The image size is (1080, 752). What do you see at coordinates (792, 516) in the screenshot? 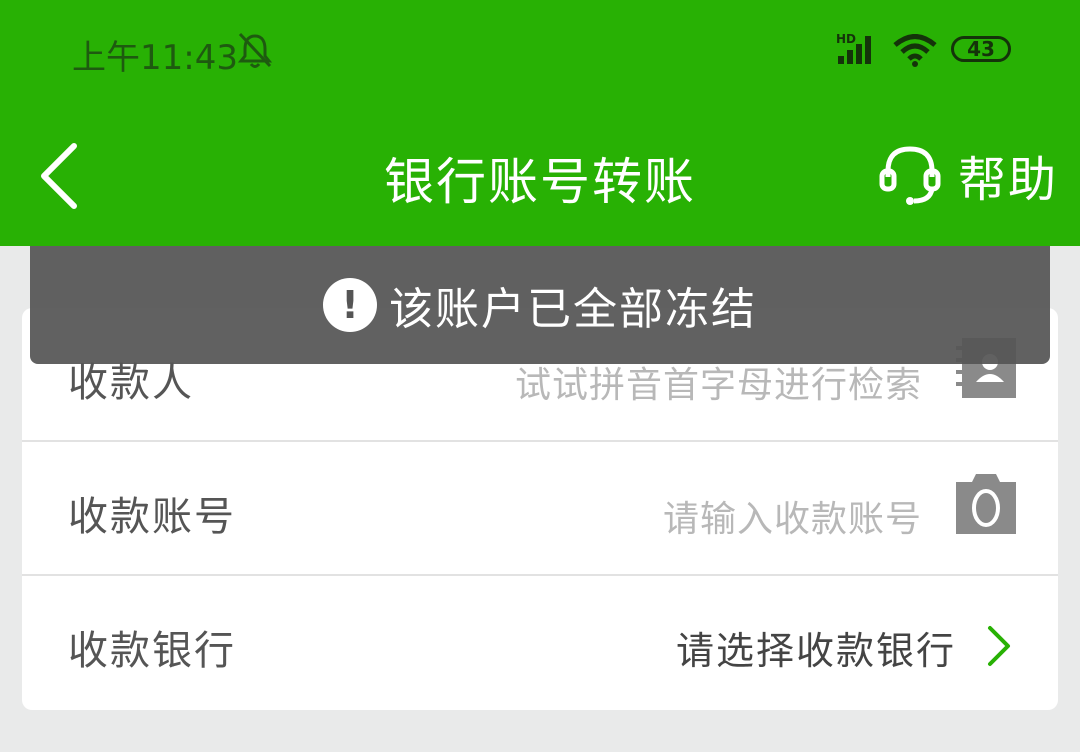
I see `account-input: 请输入收款账号` at bounding box center [792, 516].